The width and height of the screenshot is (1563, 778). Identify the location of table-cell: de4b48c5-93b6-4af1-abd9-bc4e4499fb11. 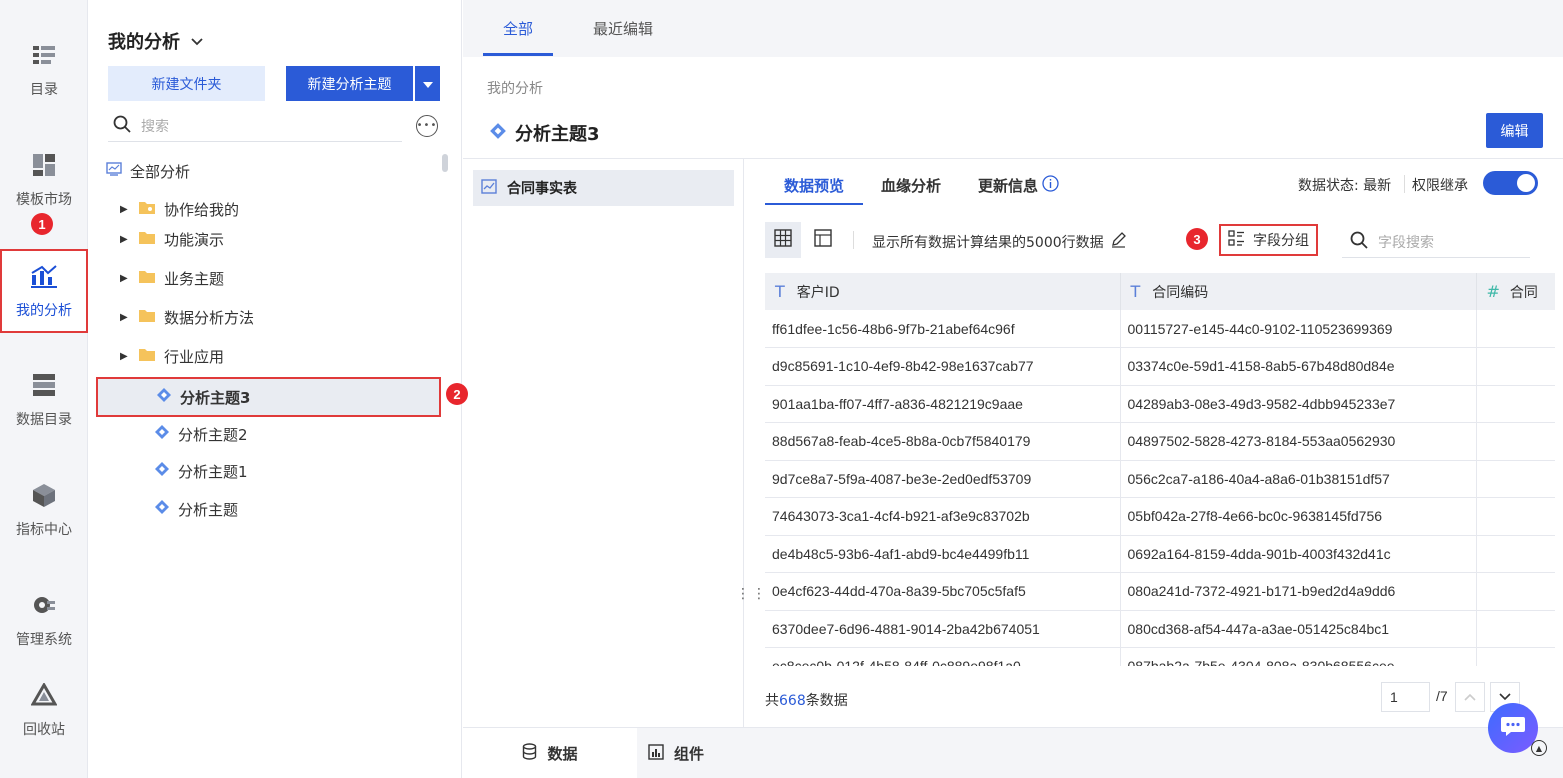
(943, 554).